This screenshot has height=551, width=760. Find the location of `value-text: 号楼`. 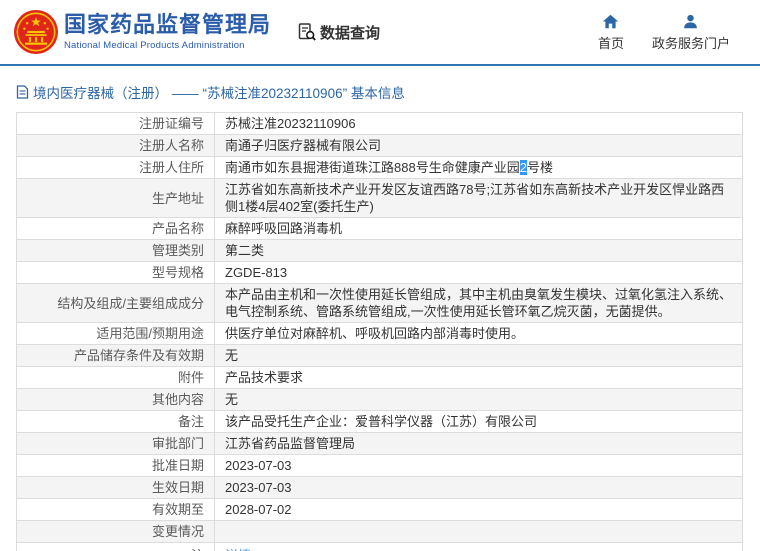

value-text: 号楼 is located at coordinates (539, 167).